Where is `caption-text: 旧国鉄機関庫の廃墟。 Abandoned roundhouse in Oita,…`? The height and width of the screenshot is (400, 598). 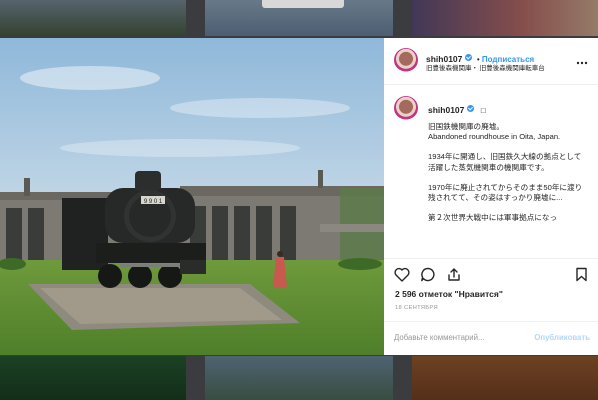
caption-text: 旧国鉄機関庫の廃墟。 Abandoned roundhouse in Oita,… is located at coordinates (508, 177).